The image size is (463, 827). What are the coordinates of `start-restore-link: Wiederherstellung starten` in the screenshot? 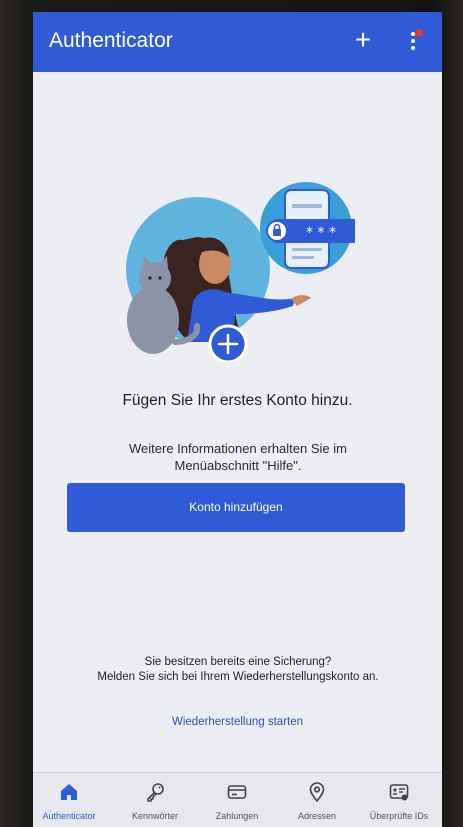 It's located at (237, 722).